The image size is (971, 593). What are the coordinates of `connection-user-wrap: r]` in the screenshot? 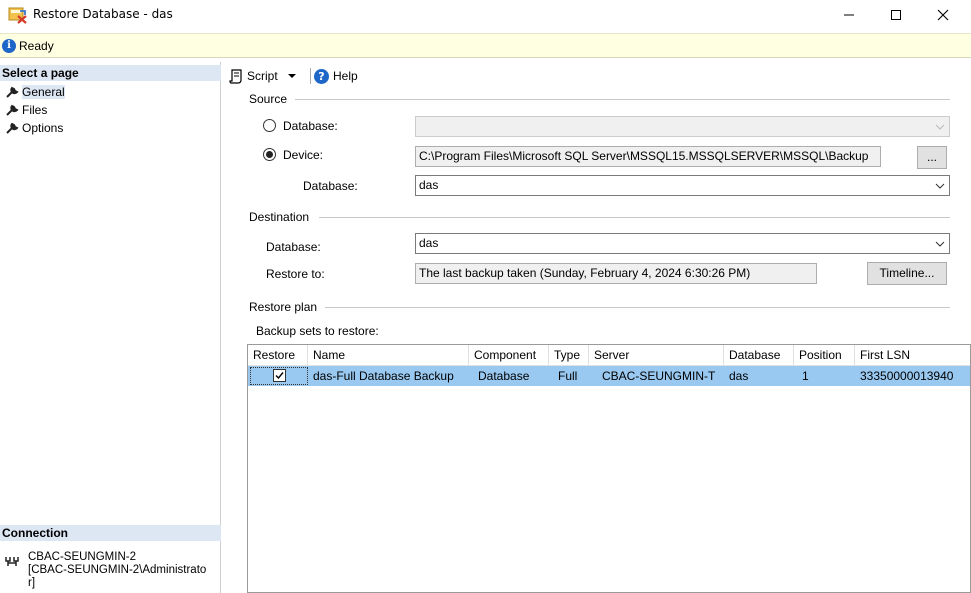 It's located at (32, 583).